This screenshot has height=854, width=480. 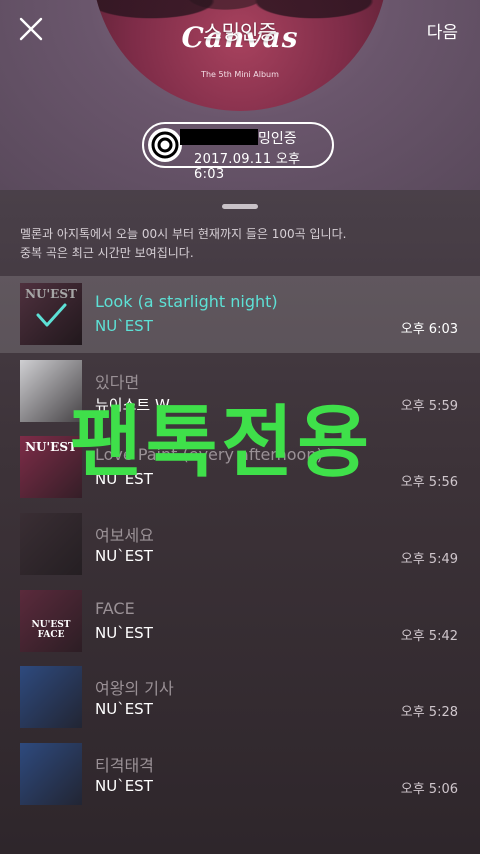 What do you see at coordinates (117, 382) in the screenshot?
I see `song-title: 있다면` at bounding box center [117, 382].